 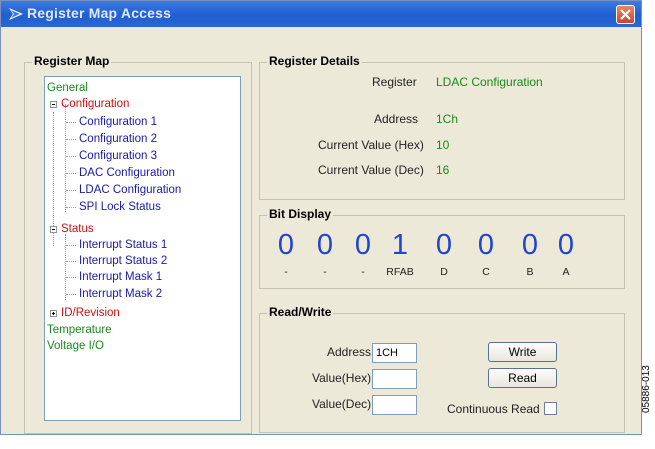 What do you see at coordinates (493, 409) in the screenshot?
I see `continuous-read-label: Continuous Read` at bounding box center [493, 409].